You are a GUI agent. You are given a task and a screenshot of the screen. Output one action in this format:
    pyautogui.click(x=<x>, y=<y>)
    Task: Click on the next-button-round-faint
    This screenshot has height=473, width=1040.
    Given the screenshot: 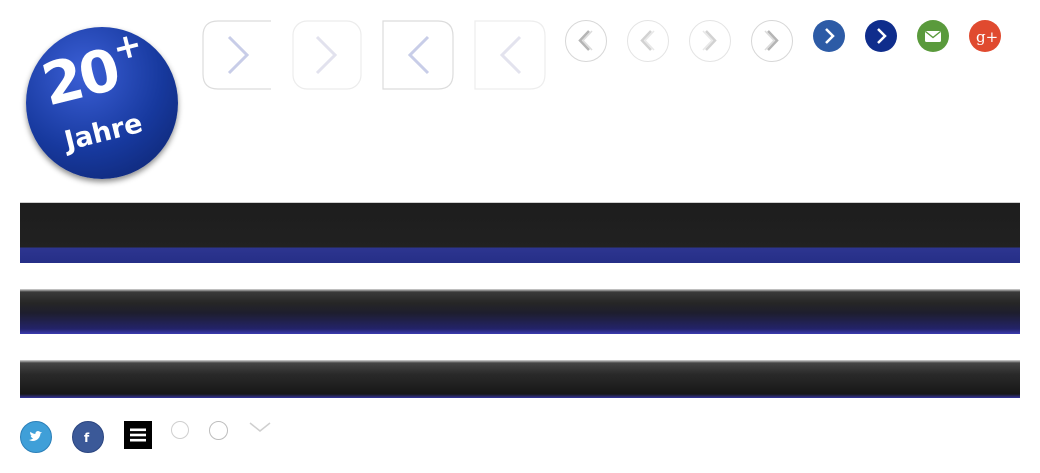 What is the action you would take?
    pyautogui.click(x=710, y=41)
    